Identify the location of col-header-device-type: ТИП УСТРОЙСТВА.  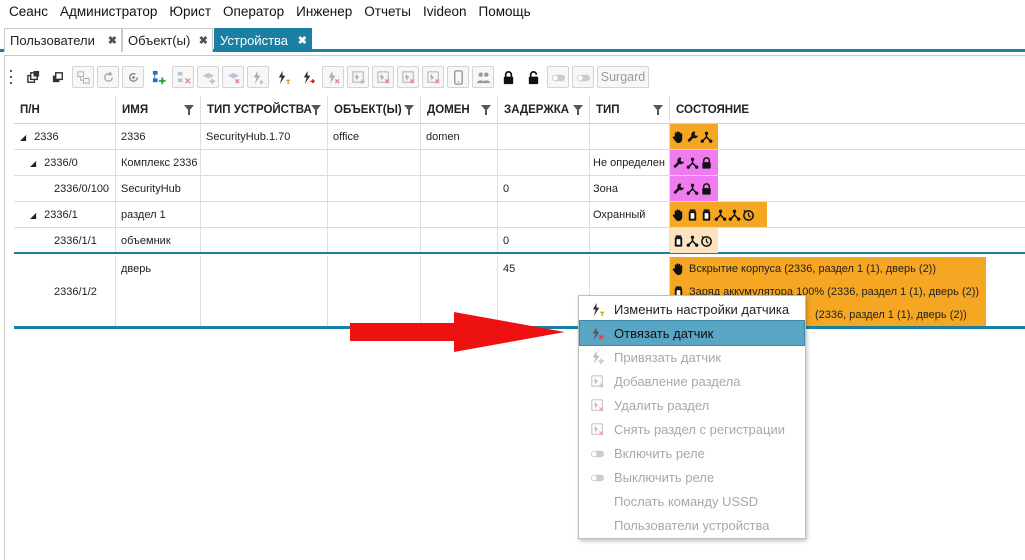
(264, 110).